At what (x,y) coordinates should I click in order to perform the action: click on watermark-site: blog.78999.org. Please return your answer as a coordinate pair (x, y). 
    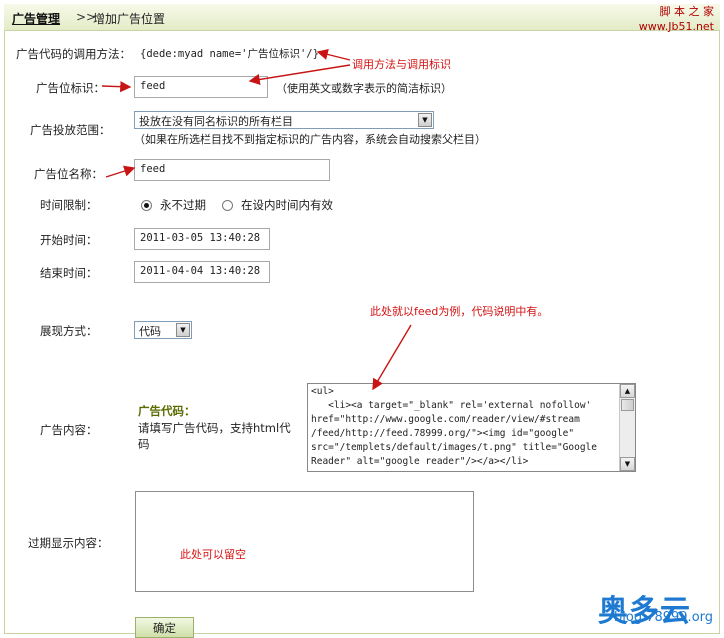
    Looking at the image, I should click on (664, 617).